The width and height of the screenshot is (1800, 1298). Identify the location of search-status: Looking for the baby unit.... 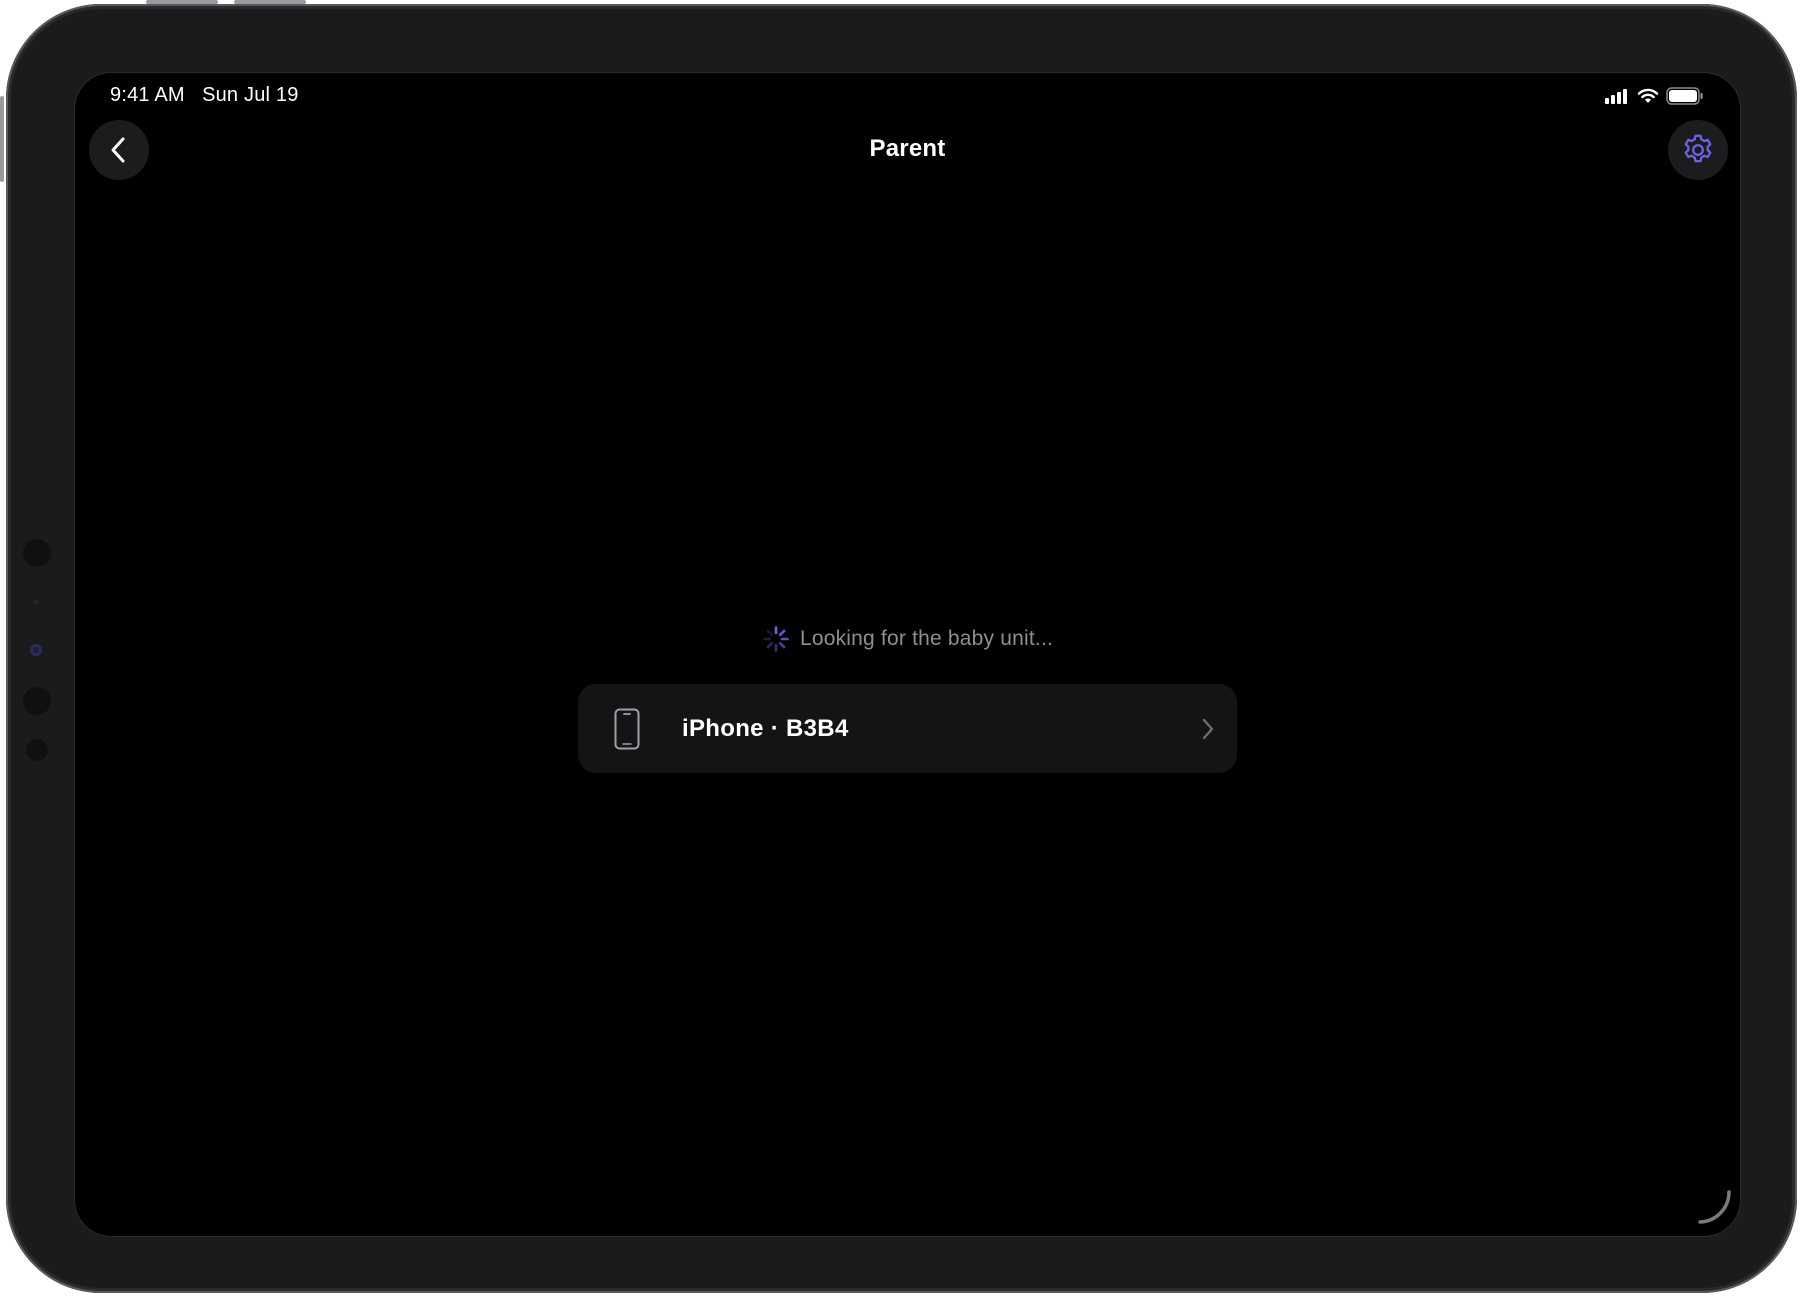
(907, 639).